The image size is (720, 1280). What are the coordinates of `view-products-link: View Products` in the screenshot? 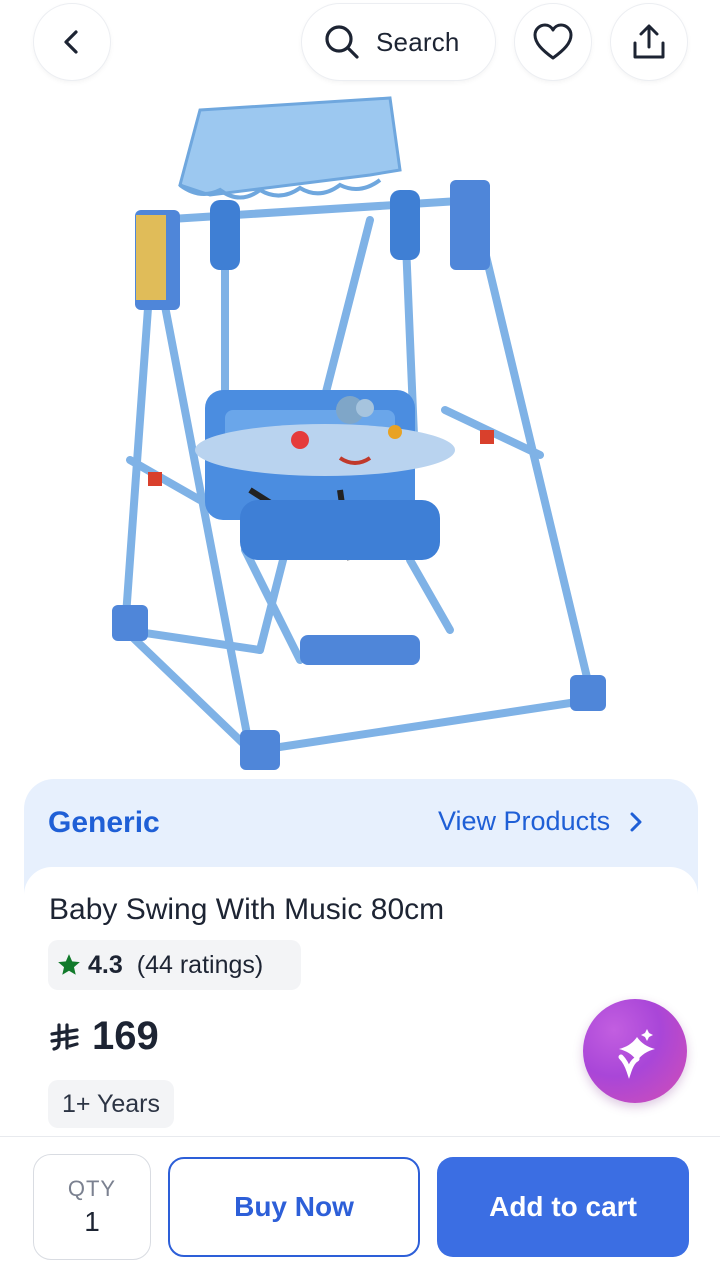 It's located at (541, 821).